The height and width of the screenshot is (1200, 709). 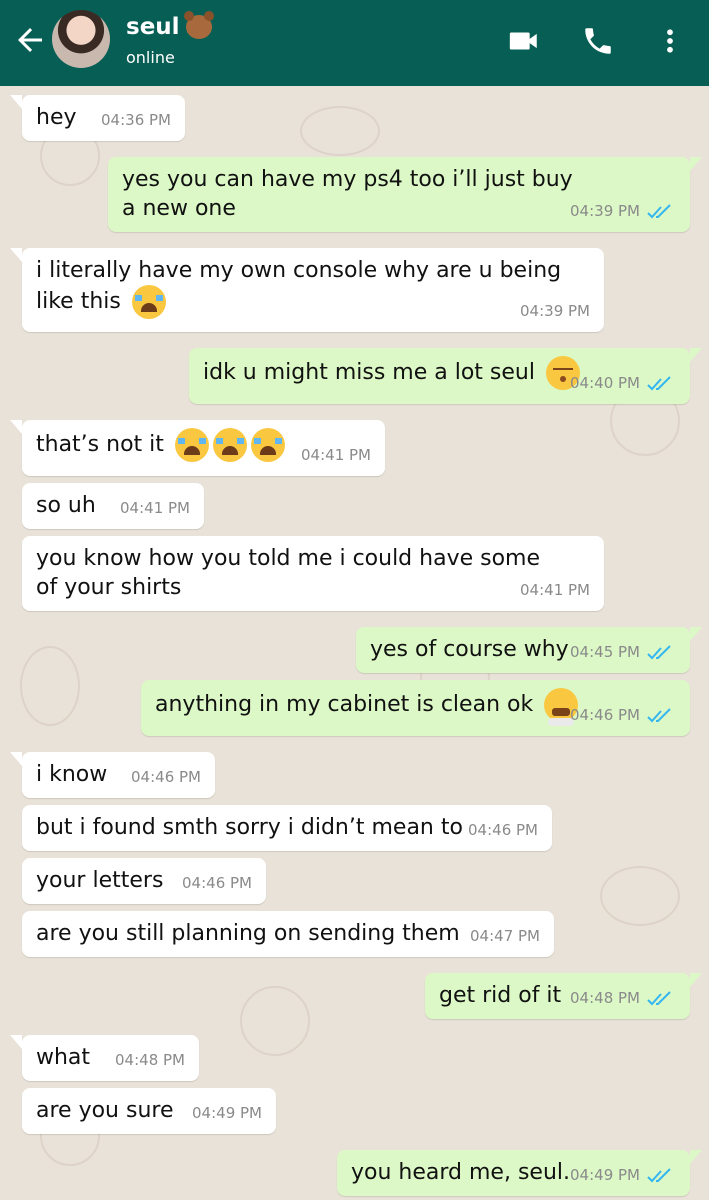 I want to click on timestamp: 04:47 PM, so click(x=505, y=936).